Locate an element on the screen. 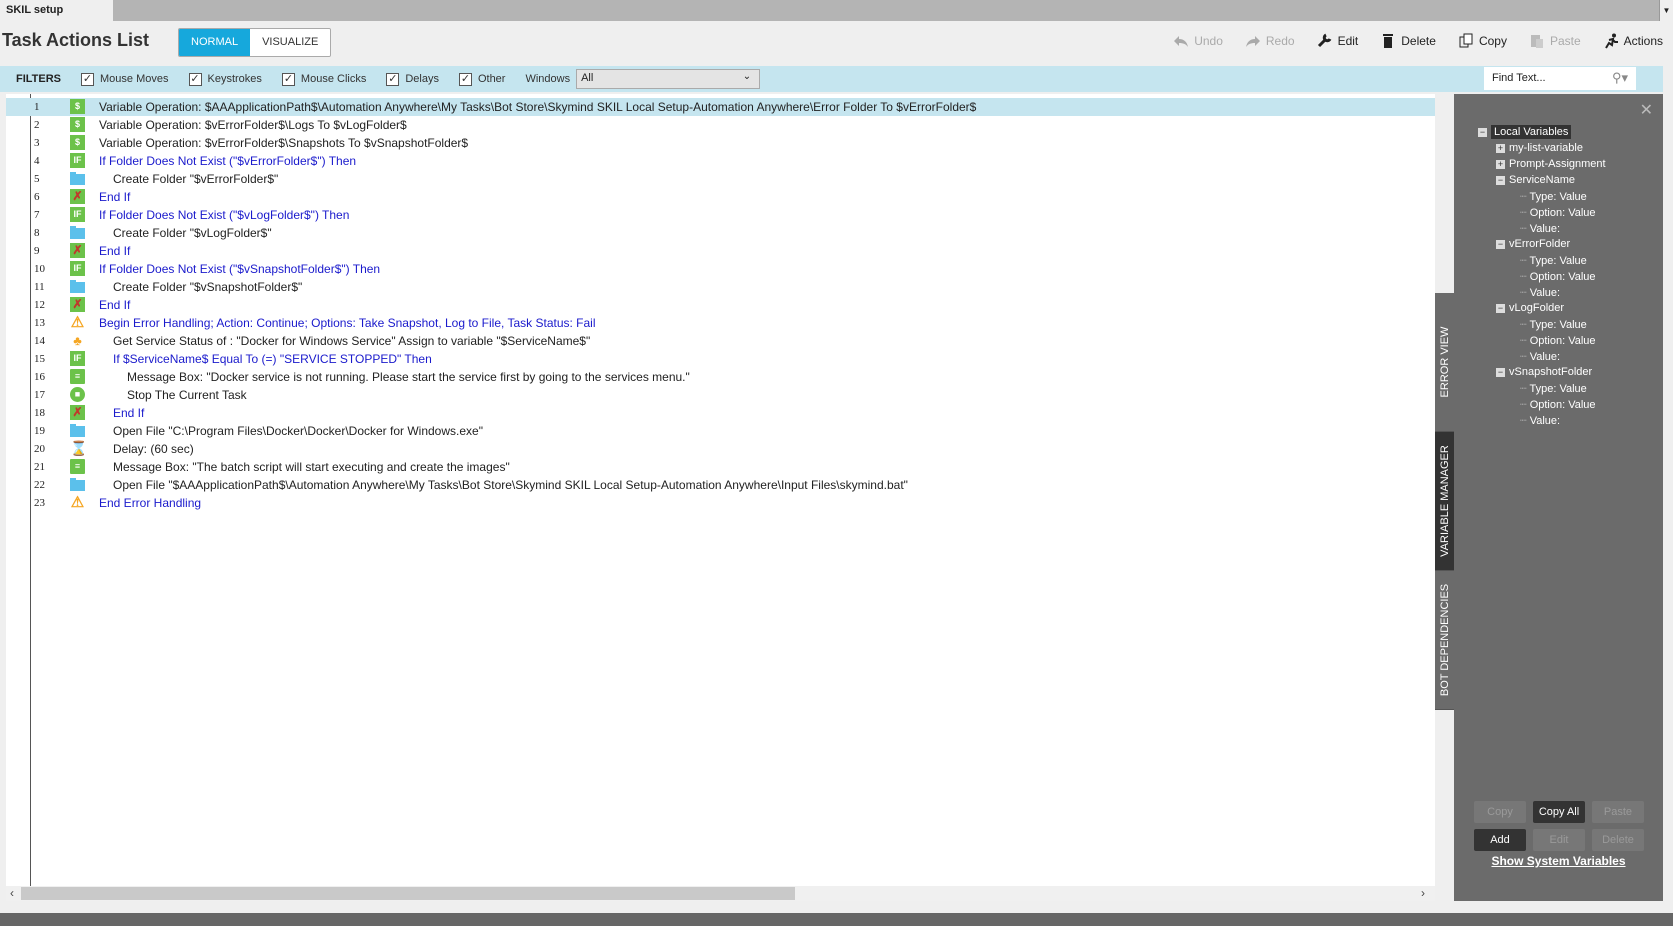 The height and width of the screenshot is (926, 1673). tab-error-view: ERROR VIEW is located at coordinates (1444, 362).